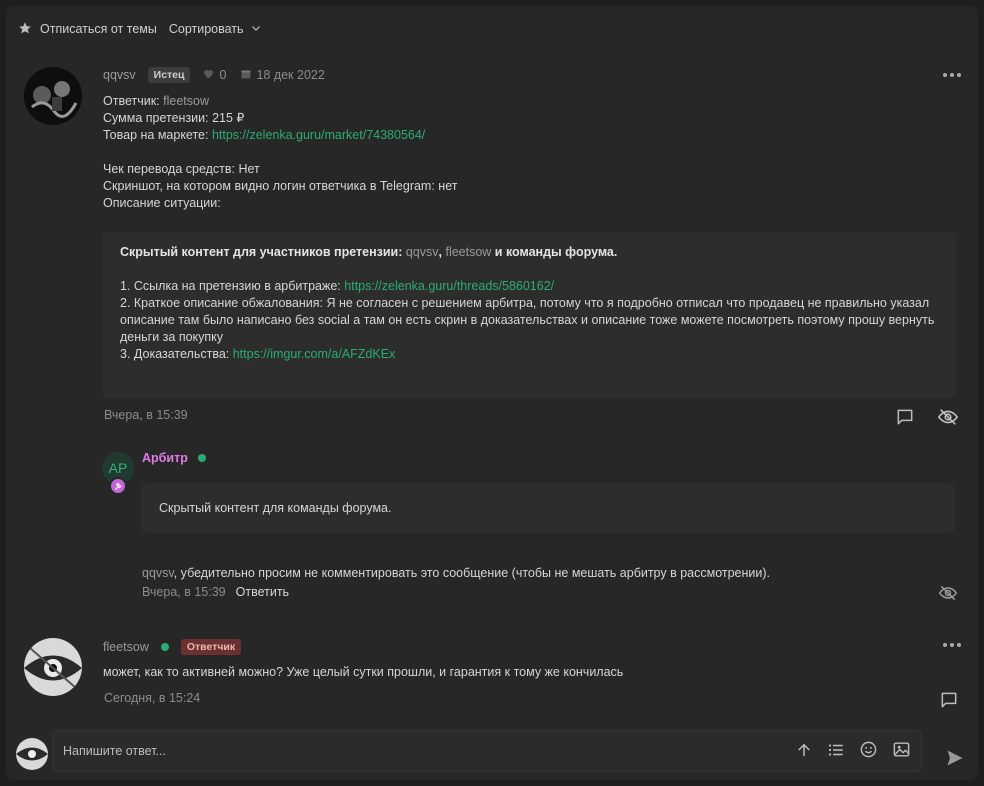 Image resolution: width=984 pixels, height=786 pixels. I want to click on online-indicator, so click(201, 458).